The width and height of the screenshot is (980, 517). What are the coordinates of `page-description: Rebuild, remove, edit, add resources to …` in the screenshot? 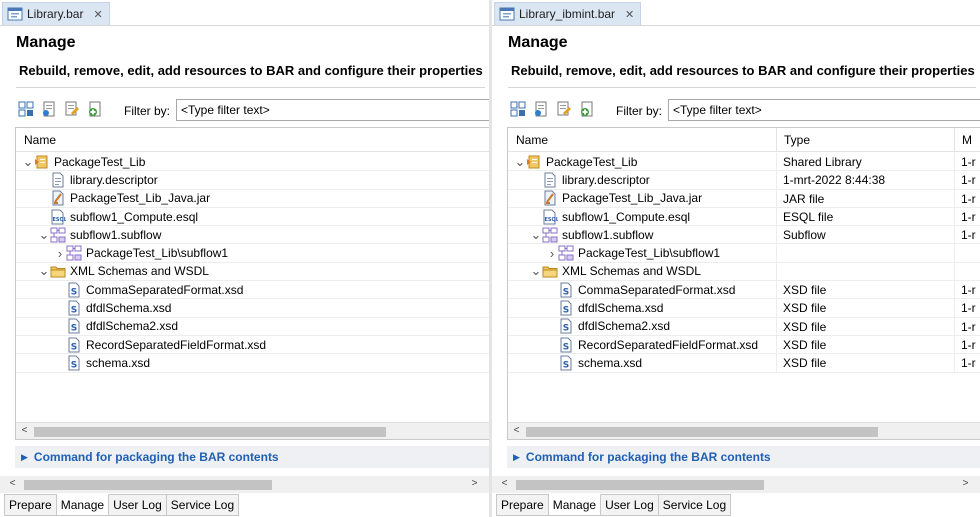 It's located at (743, 70).